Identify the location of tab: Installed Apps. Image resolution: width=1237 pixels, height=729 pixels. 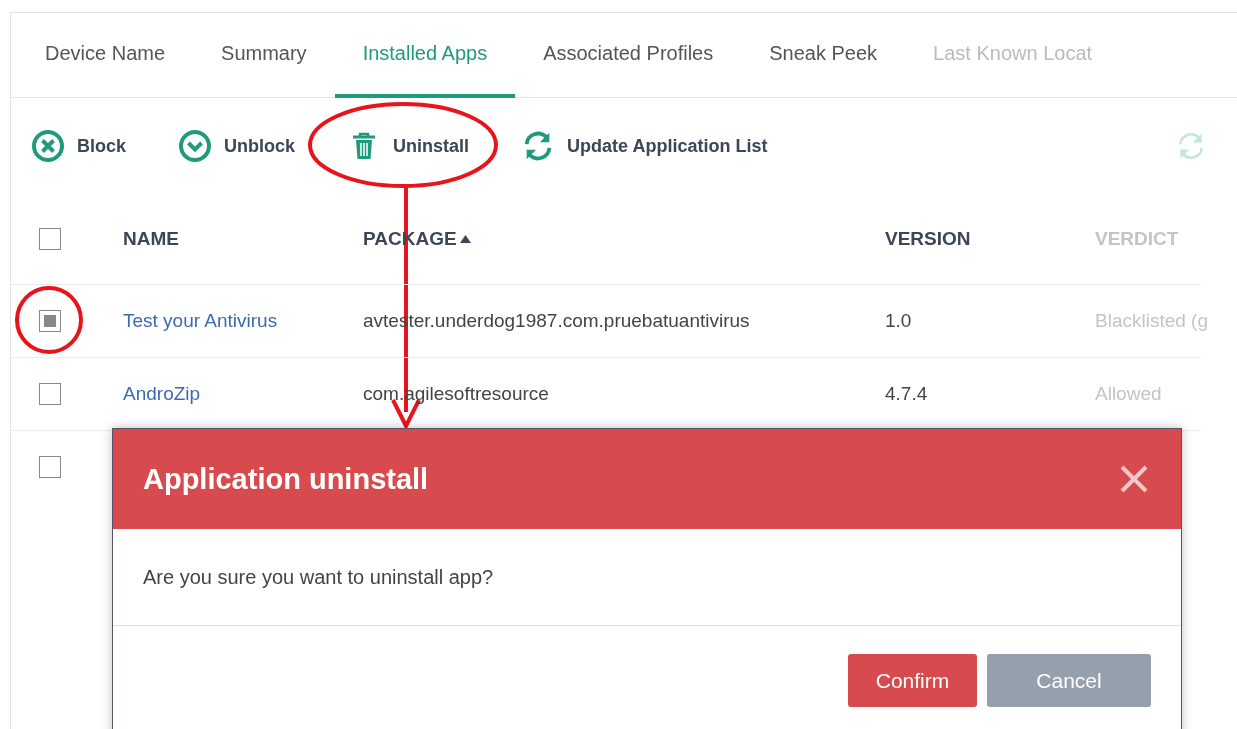
(425, 55).